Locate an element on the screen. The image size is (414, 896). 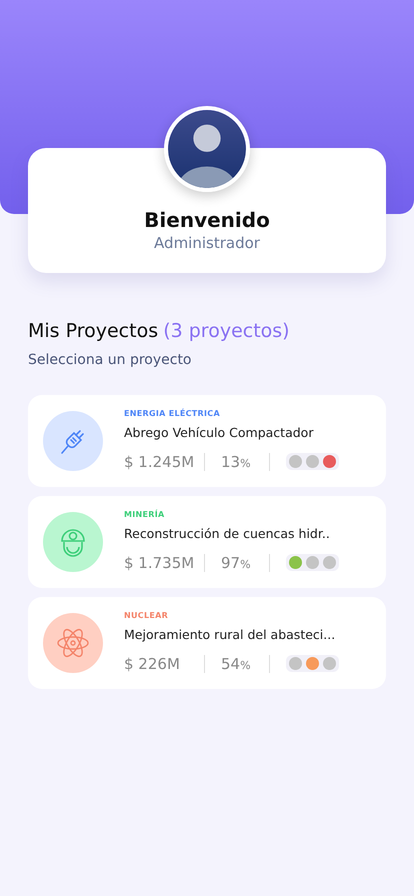
category-label: NUCLEAR is located at coordinates (147, 616).